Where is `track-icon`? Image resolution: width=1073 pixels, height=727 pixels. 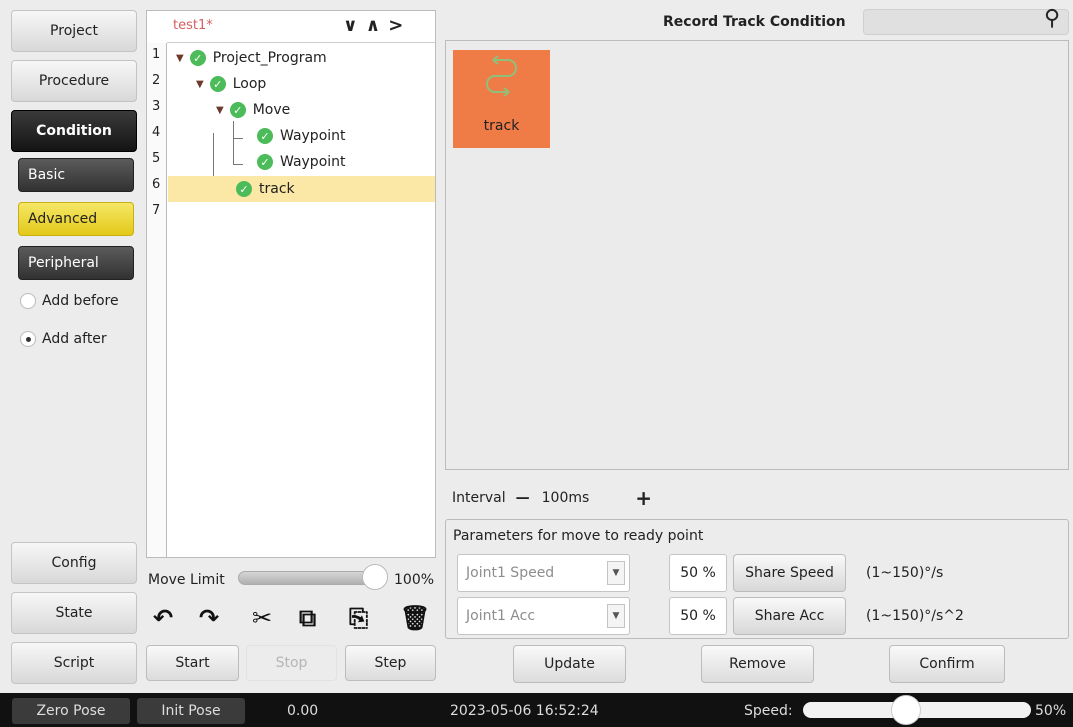
track-icon is located at coordinates (501, 76).